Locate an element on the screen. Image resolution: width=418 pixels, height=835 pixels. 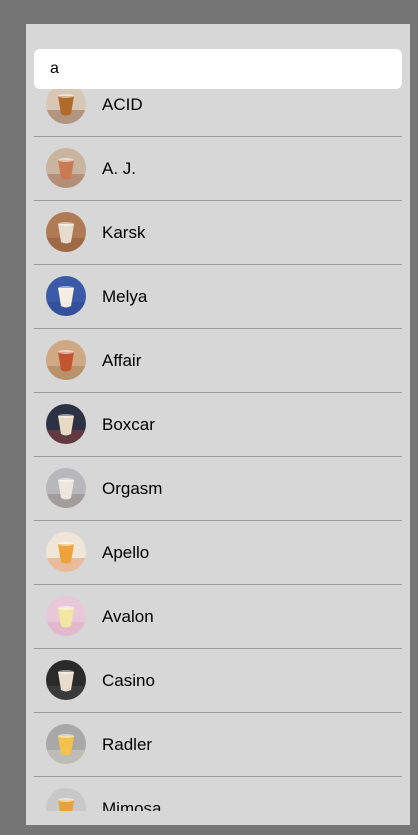
drink-name: Melya is located at coordinates (125, 296).